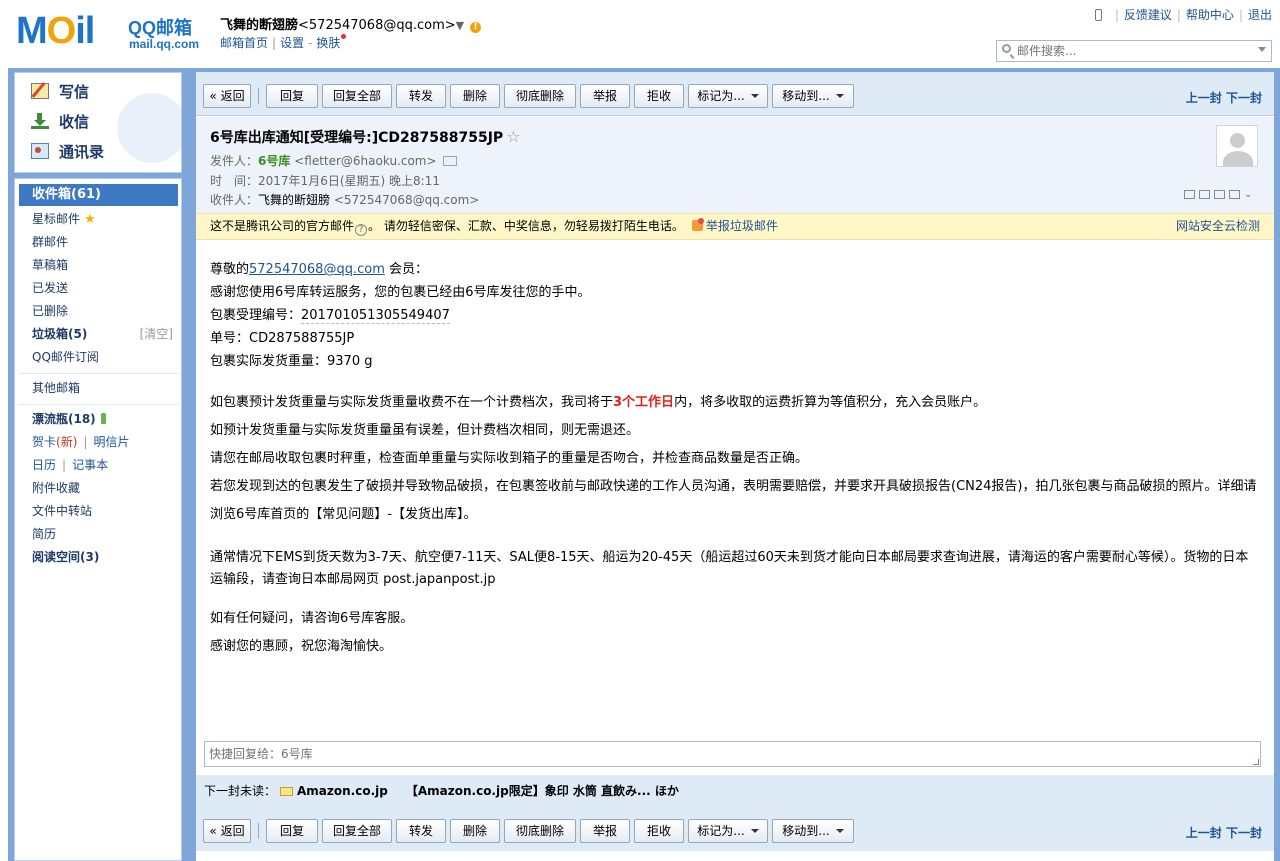 The image size is (1280, 861). What do you see at coordinates (156, 333) in the screenshot?
I see `clear-spam-link: [清空]` at bounding box center [156, 333].